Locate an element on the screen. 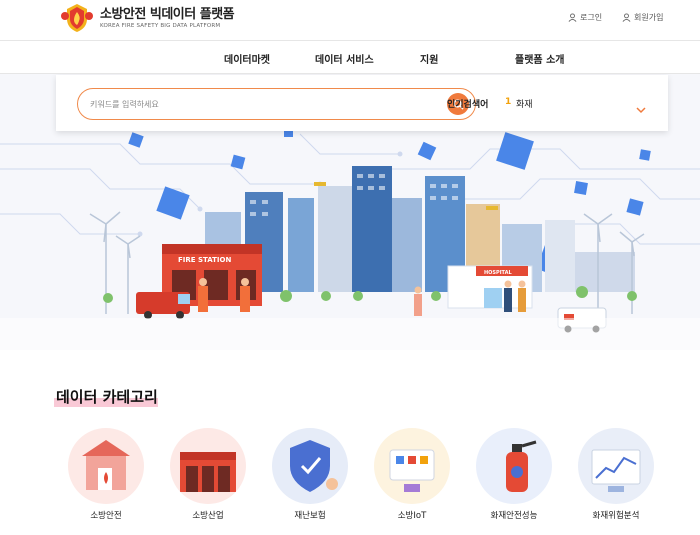 Image resolution: width=700 pixels, height=535 pixels. category-label: 화재위험분석 is located at coordinates (616, 516).